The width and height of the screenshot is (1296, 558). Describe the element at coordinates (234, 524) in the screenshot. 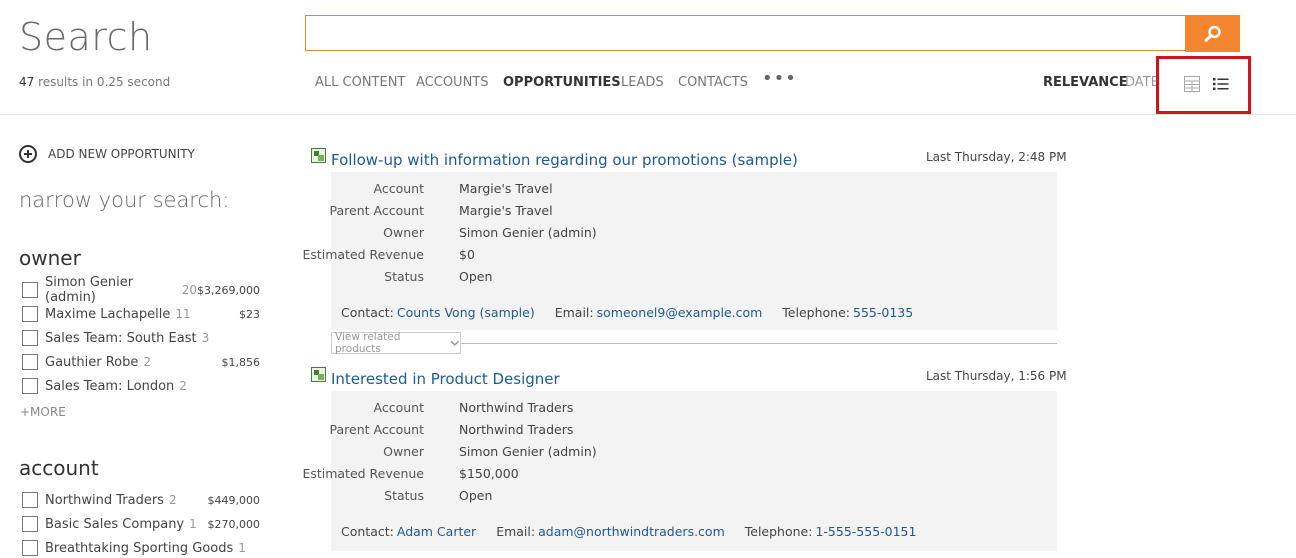

I see `facet-amount: $270,000` at that location.